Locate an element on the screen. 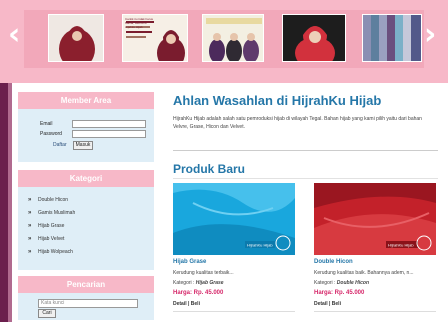 This screenshot has width=448, height=322. produk-baru-title: Produk Baru is located at coordinates (209, 169).